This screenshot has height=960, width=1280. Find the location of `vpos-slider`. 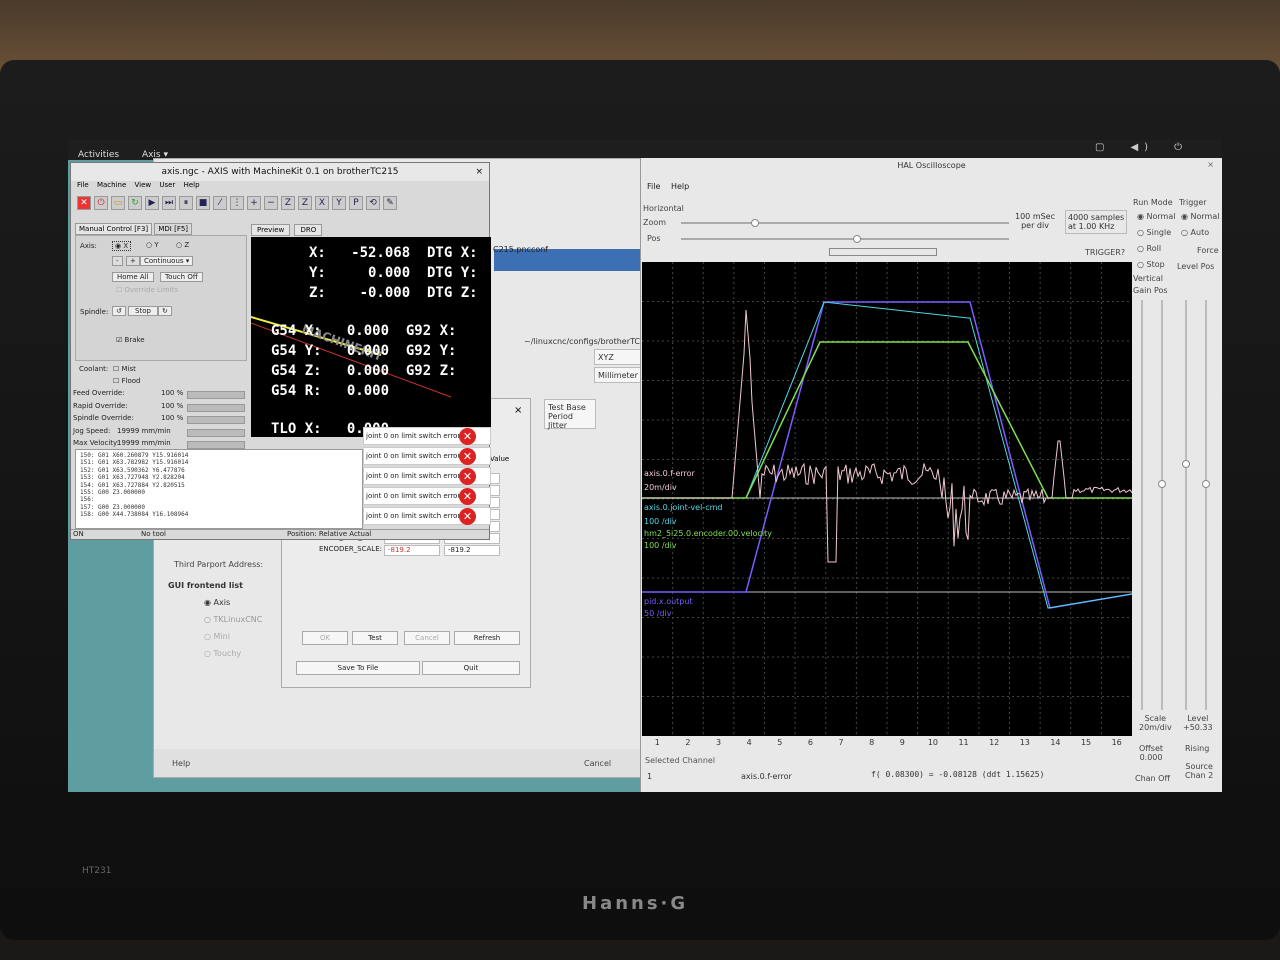

vpos-slider is located at coordinates (1162, 505).